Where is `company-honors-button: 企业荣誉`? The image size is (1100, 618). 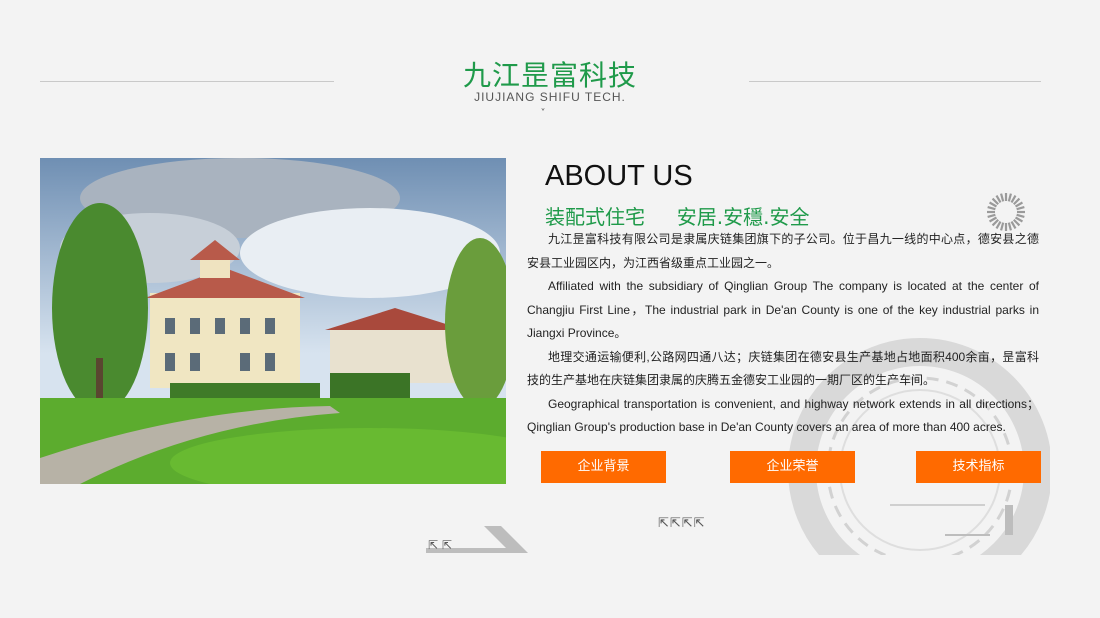
company-honors-button: 企业荣誉 is located at coordinates (792, 467).